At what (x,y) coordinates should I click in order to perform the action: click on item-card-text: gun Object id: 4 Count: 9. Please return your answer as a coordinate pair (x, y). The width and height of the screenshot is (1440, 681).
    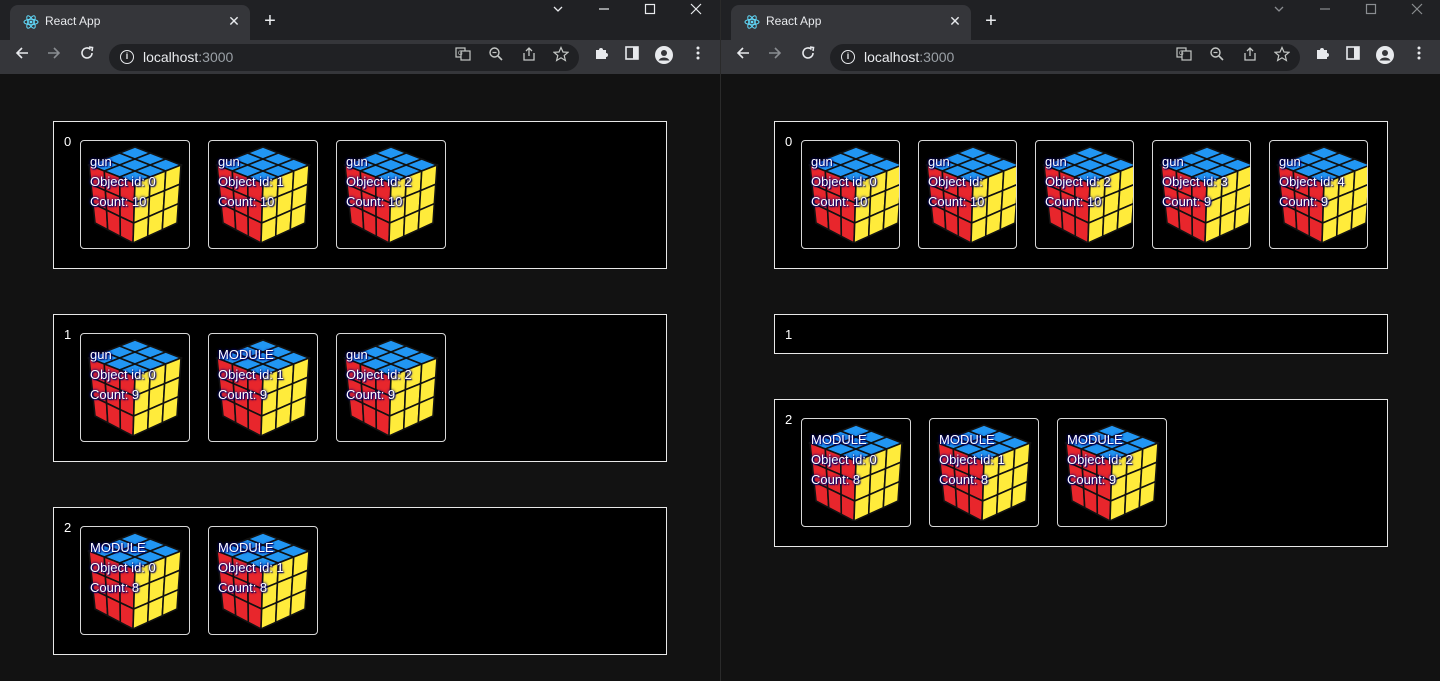
    Looking at the image, I should click on (1312, 182).